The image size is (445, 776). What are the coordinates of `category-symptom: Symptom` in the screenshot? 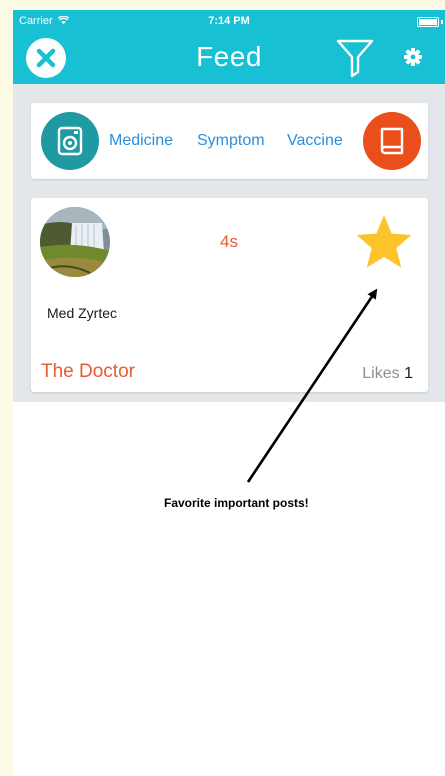 It's located at (231, 141).